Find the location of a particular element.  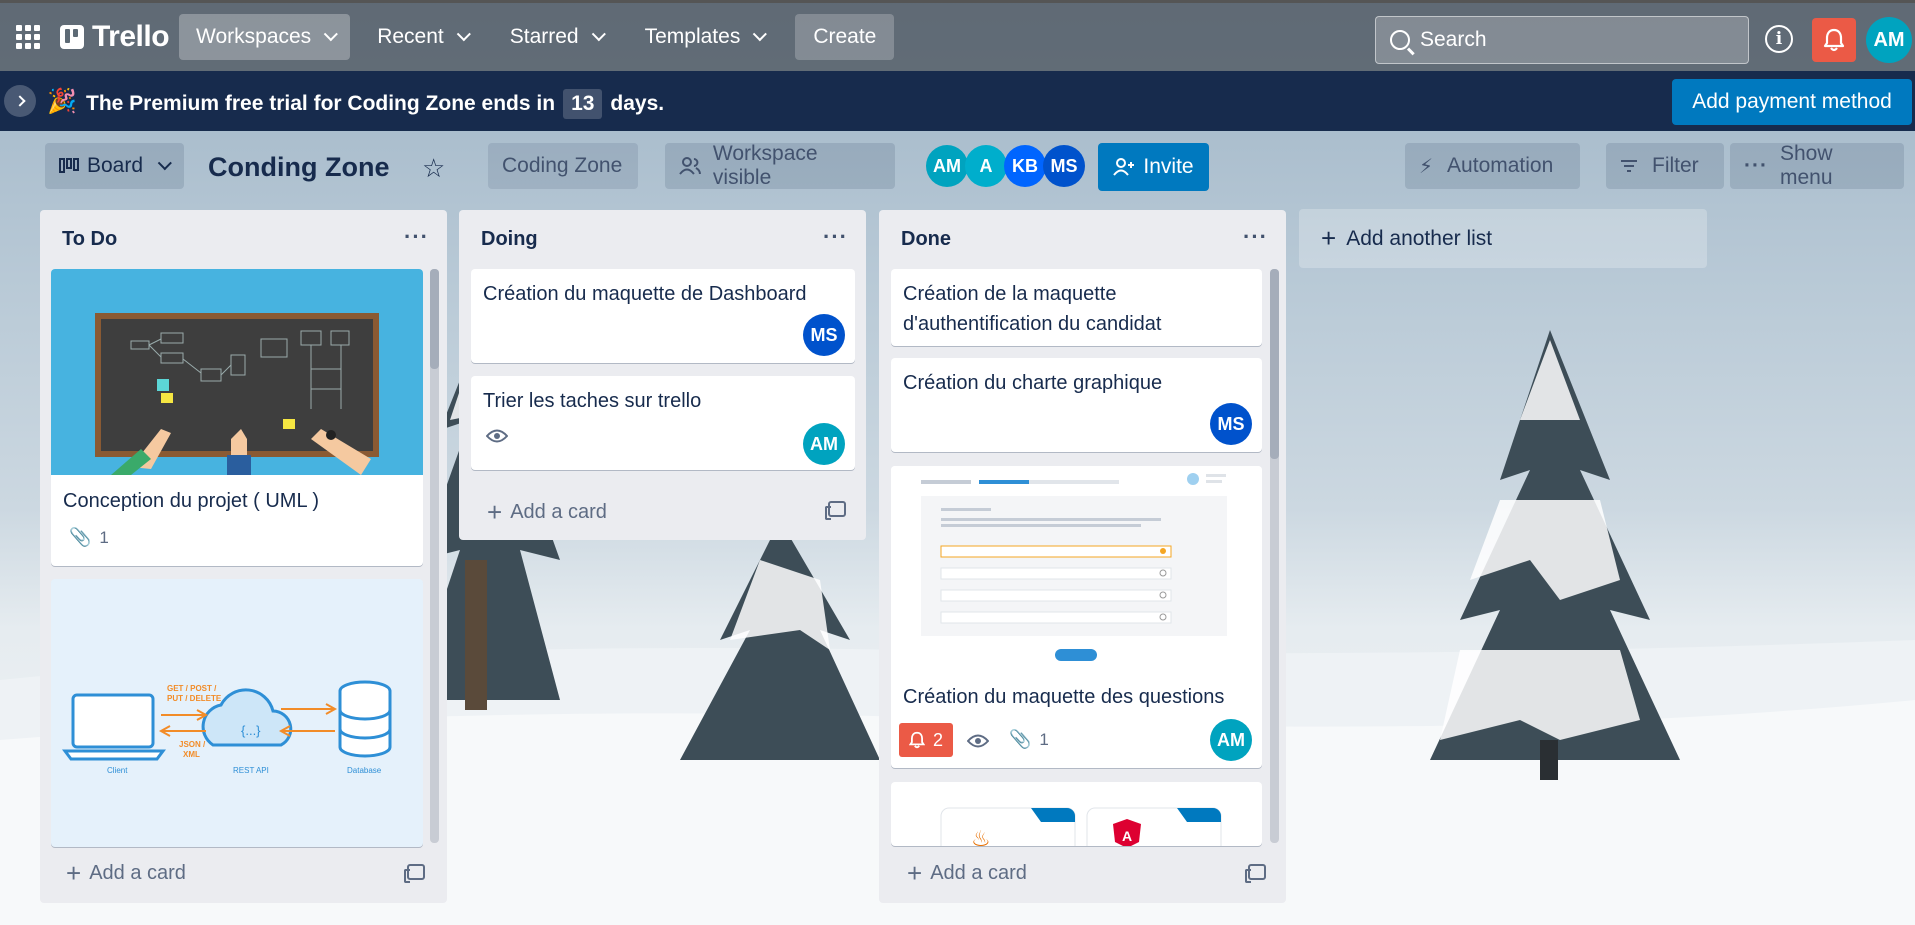

invite-label: Invite is located at coordinates (1168, 166).